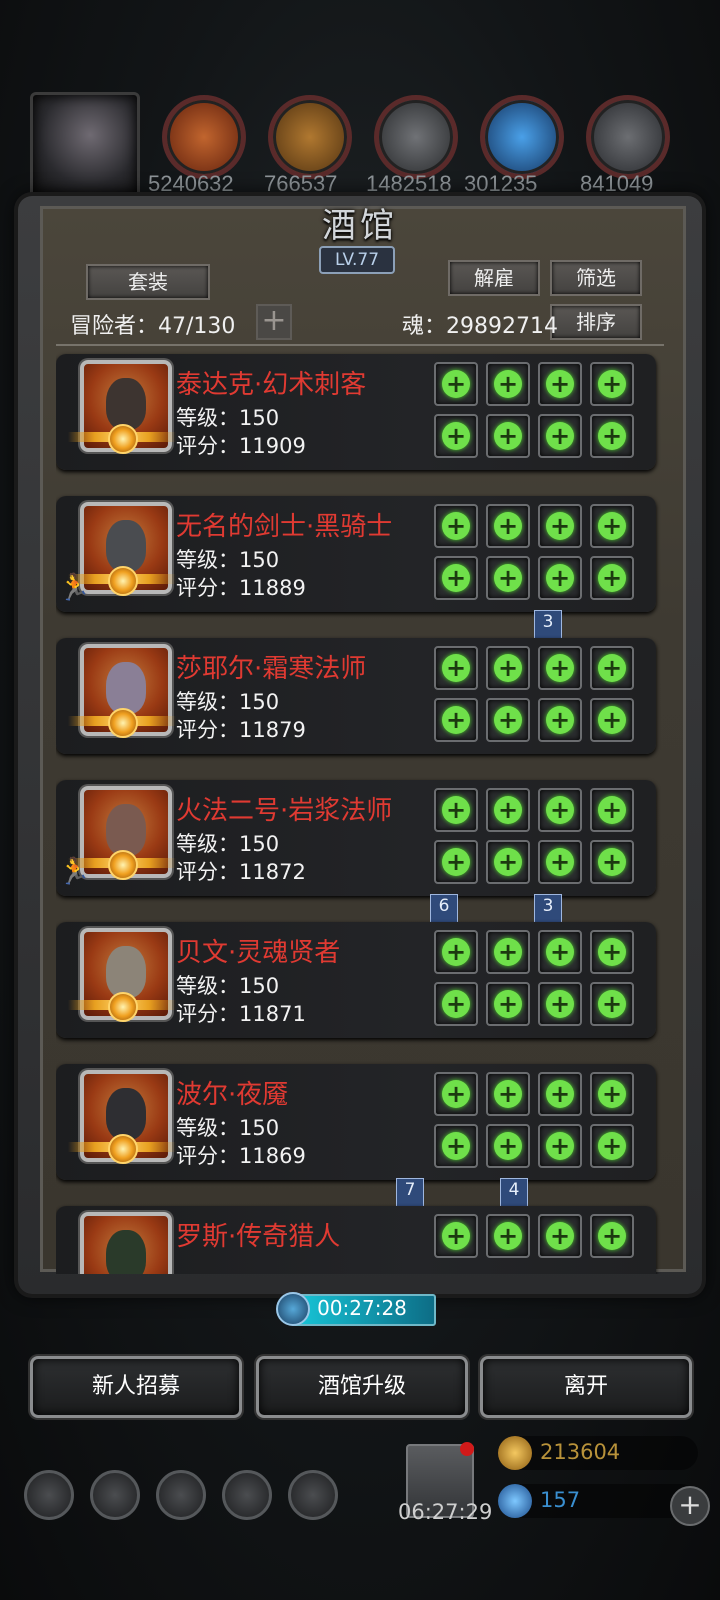  Describe the element at coordinates (586, 1387) in the screenshot. I see `leave-button: 离开` at that location.